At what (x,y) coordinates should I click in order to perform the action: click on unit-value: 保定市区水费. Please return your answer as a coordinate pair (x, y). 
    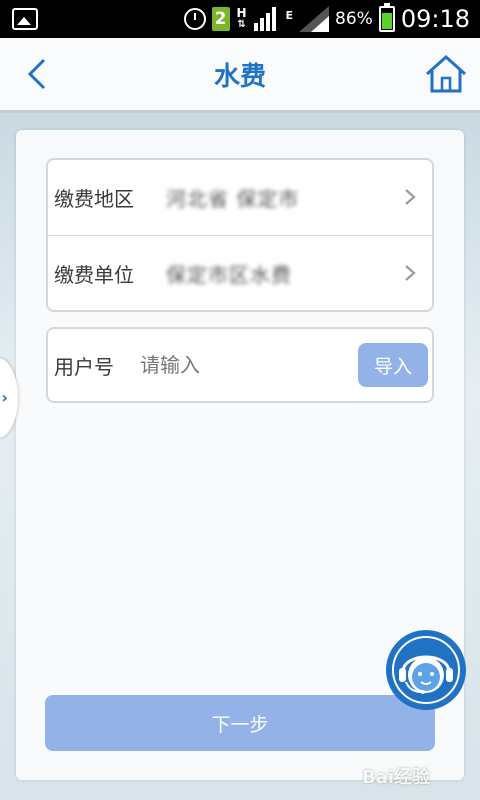
    Looking at the image, I should click on (229, 275).